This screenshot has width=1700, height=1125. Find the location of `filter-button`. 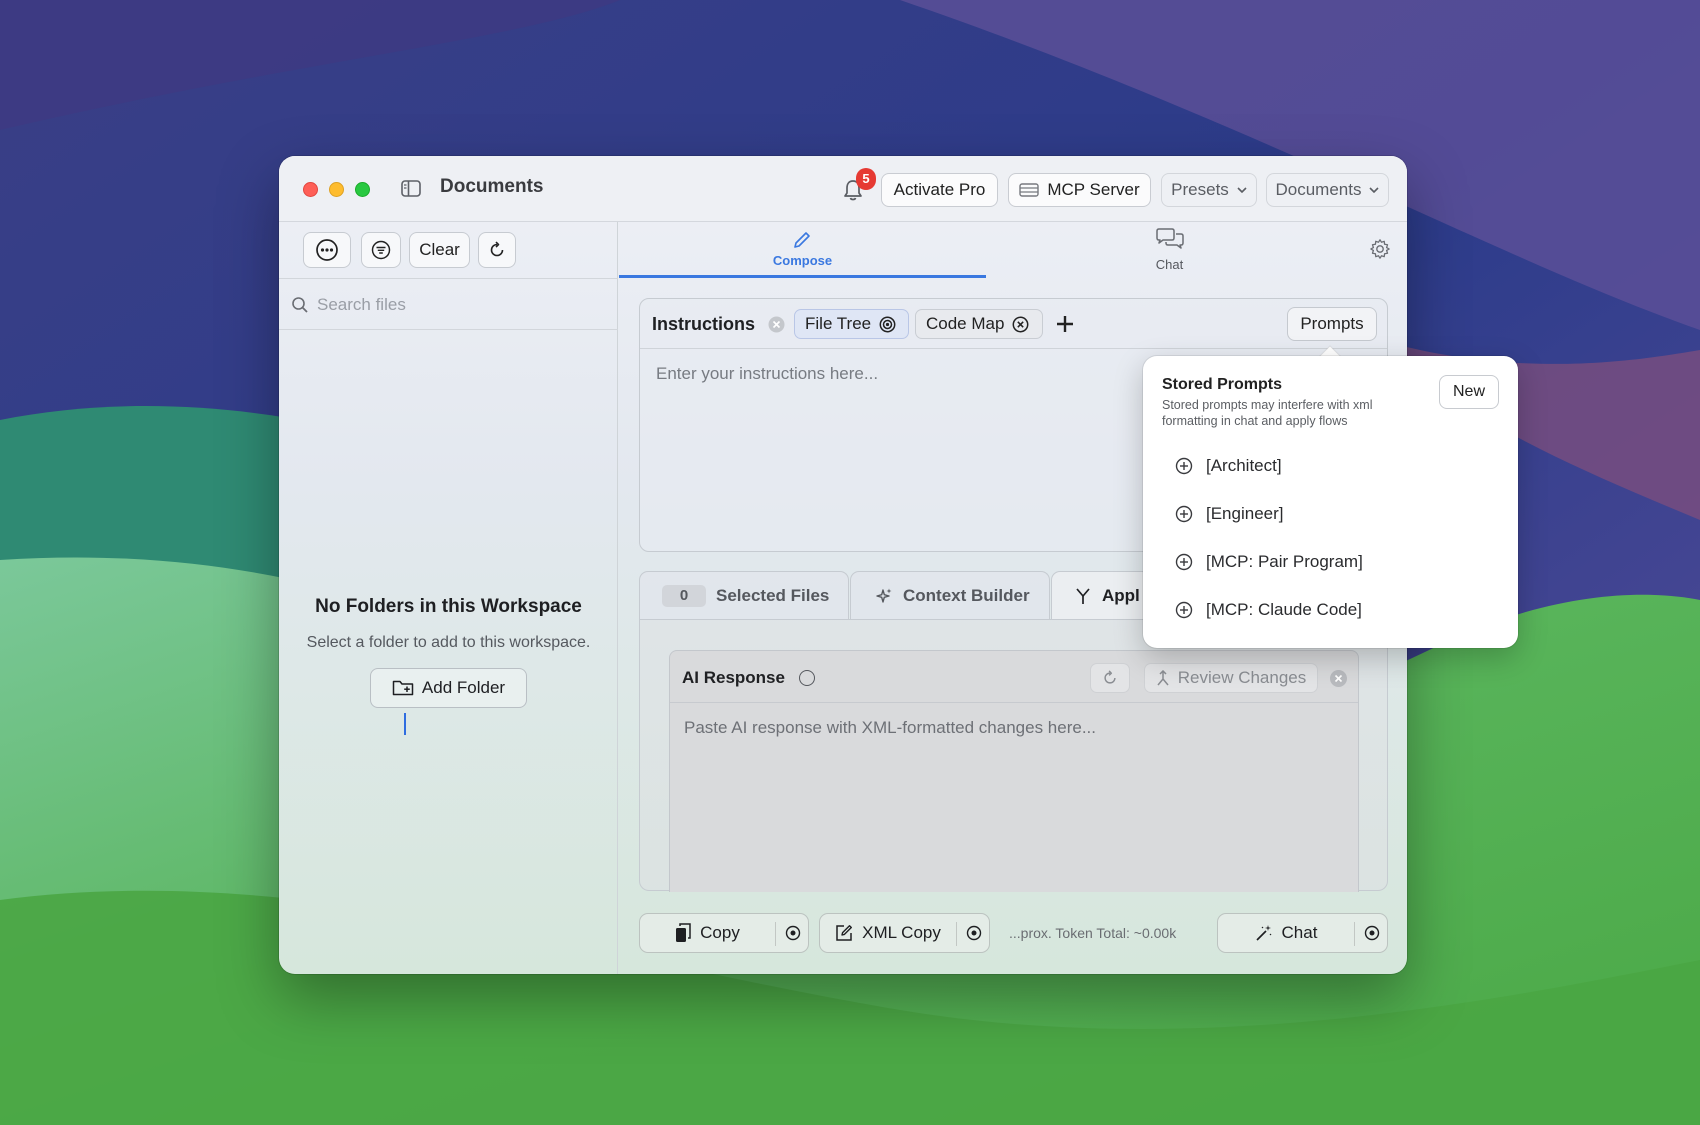

filter-button is located at coordinates (381, 250).